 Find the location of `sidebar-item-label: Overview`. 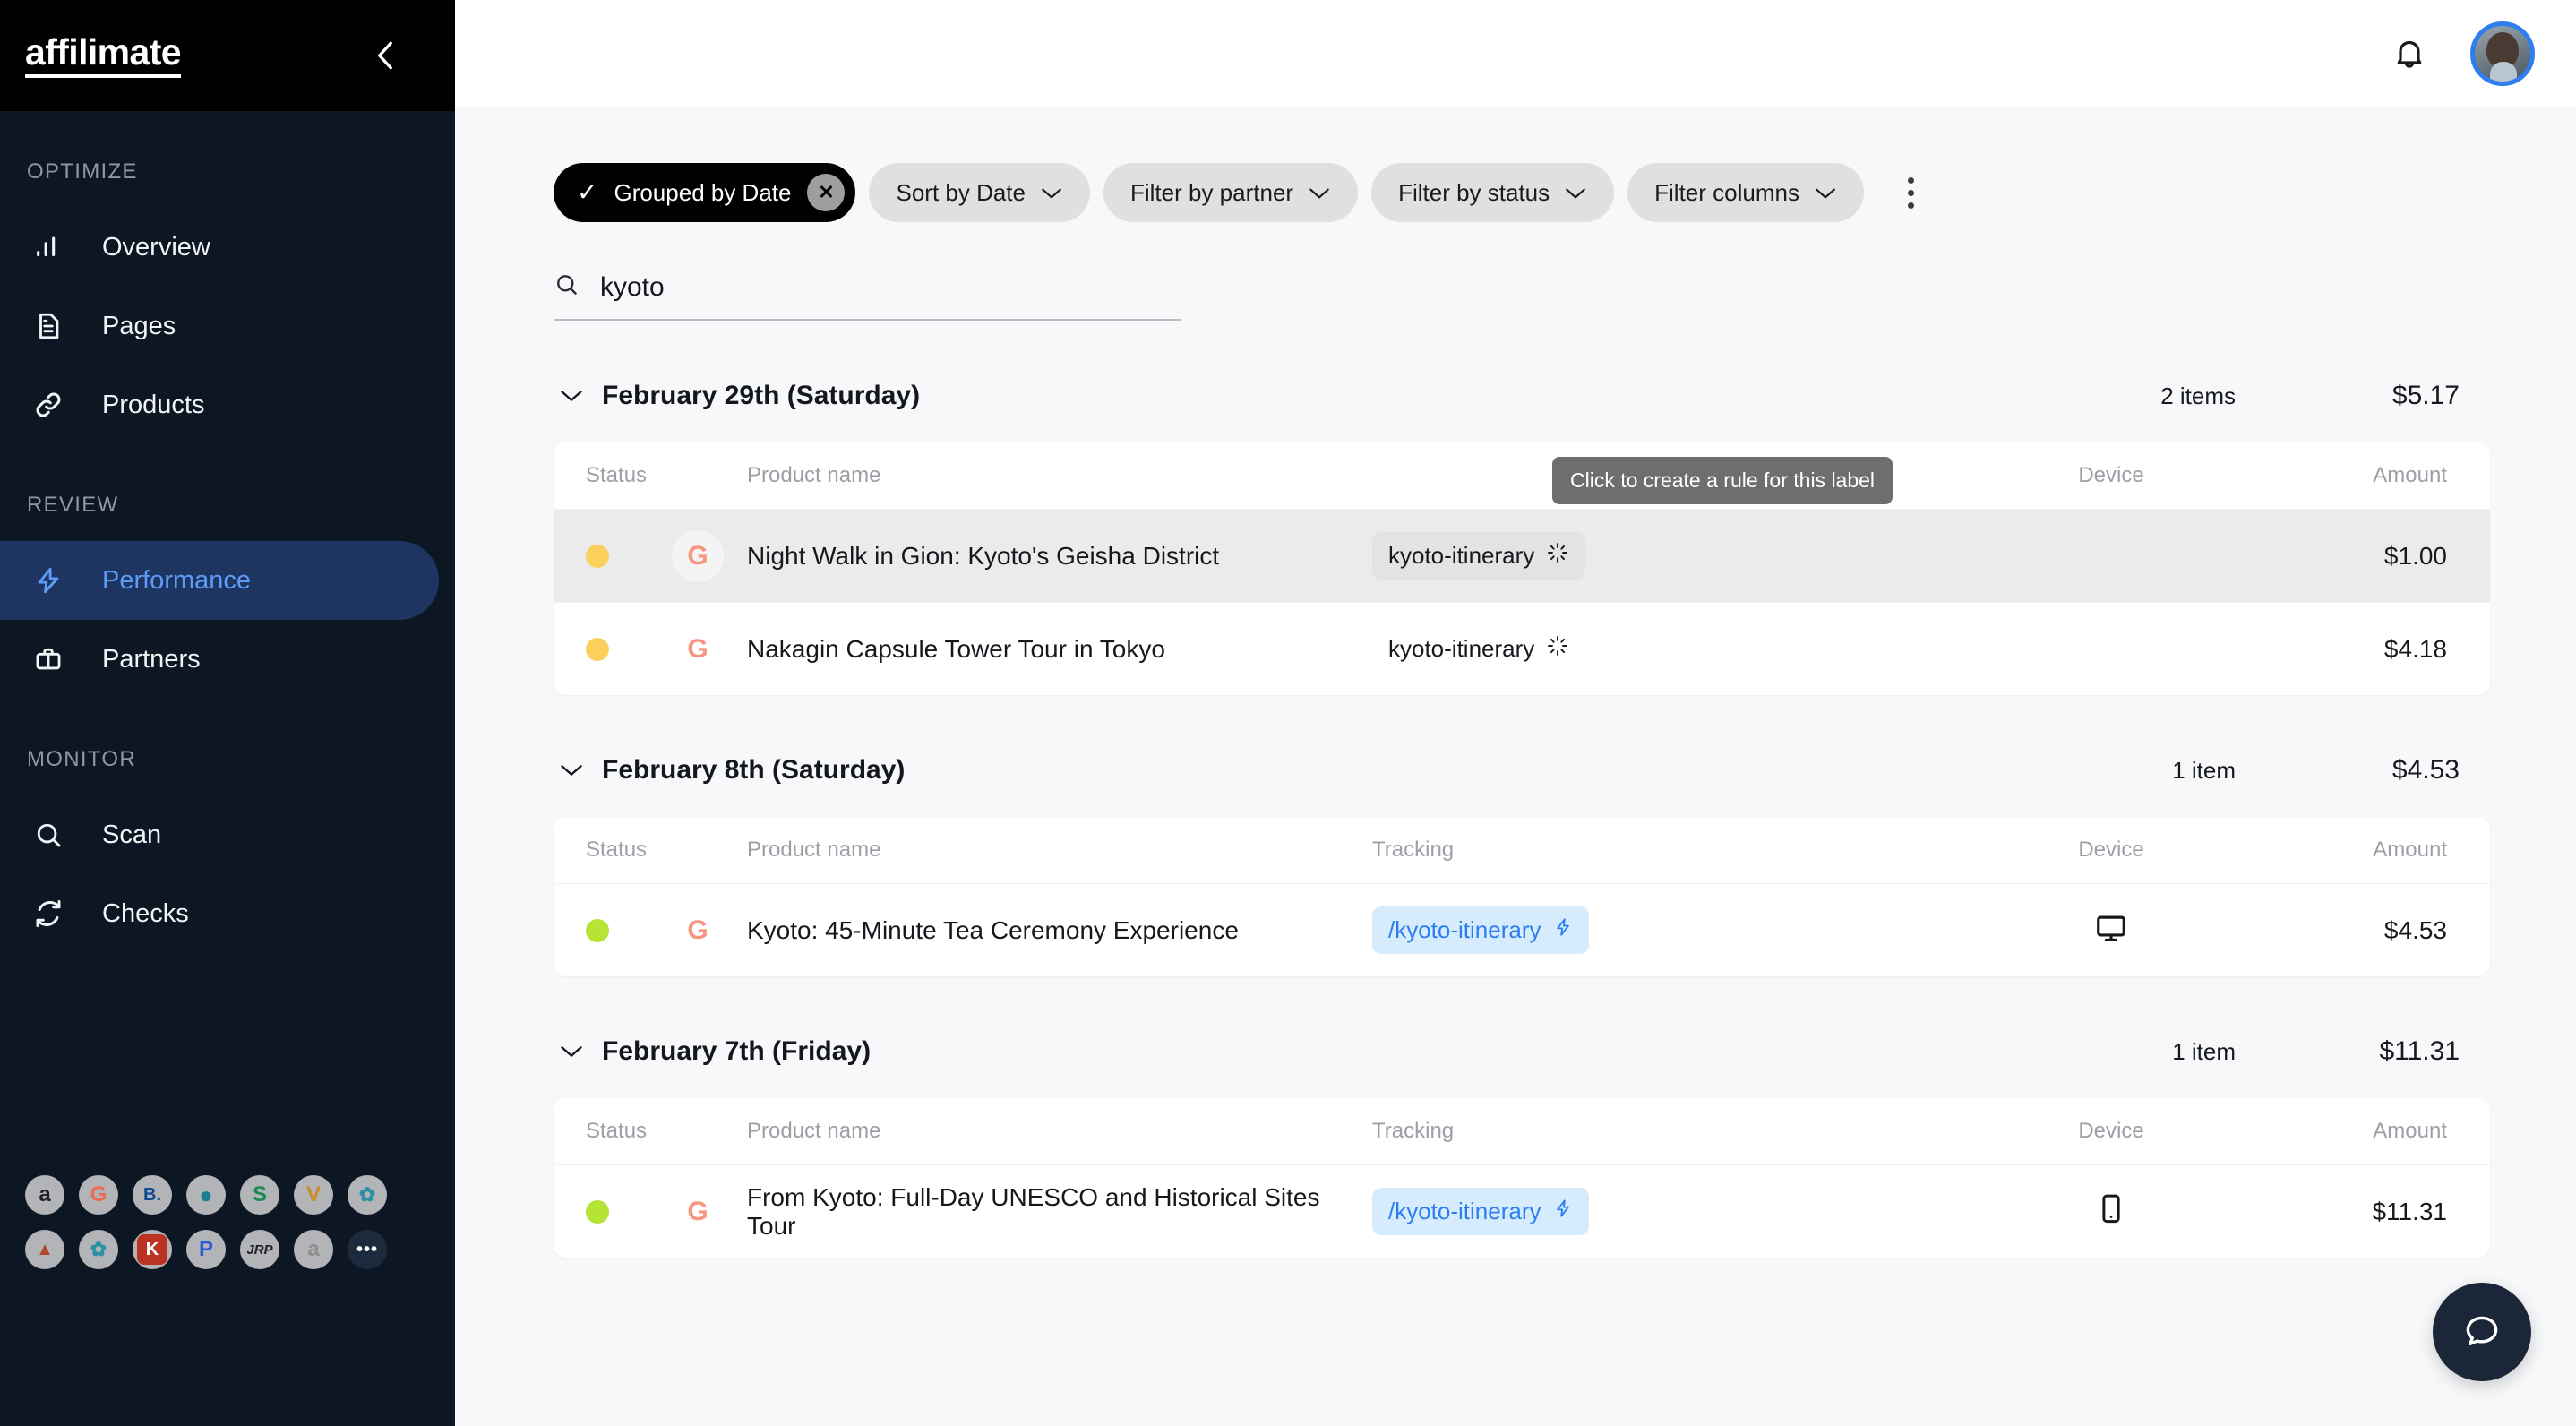

sidebar-item-label: Overview is located at coordinates (156, 247).